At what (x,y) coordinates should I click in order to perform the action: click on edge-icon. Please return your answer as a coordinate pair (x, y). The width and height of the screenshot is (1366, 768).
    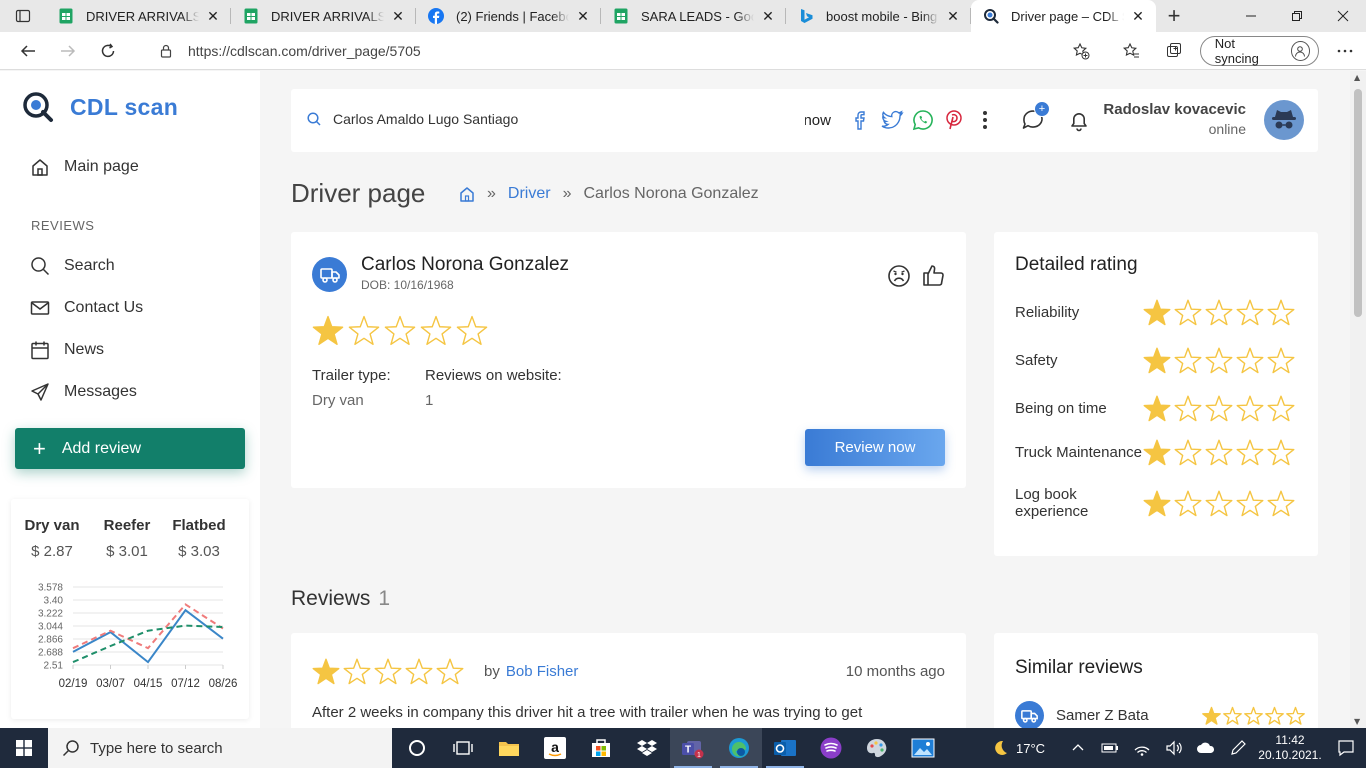
    Looking at the image, I should click on (739, 748).